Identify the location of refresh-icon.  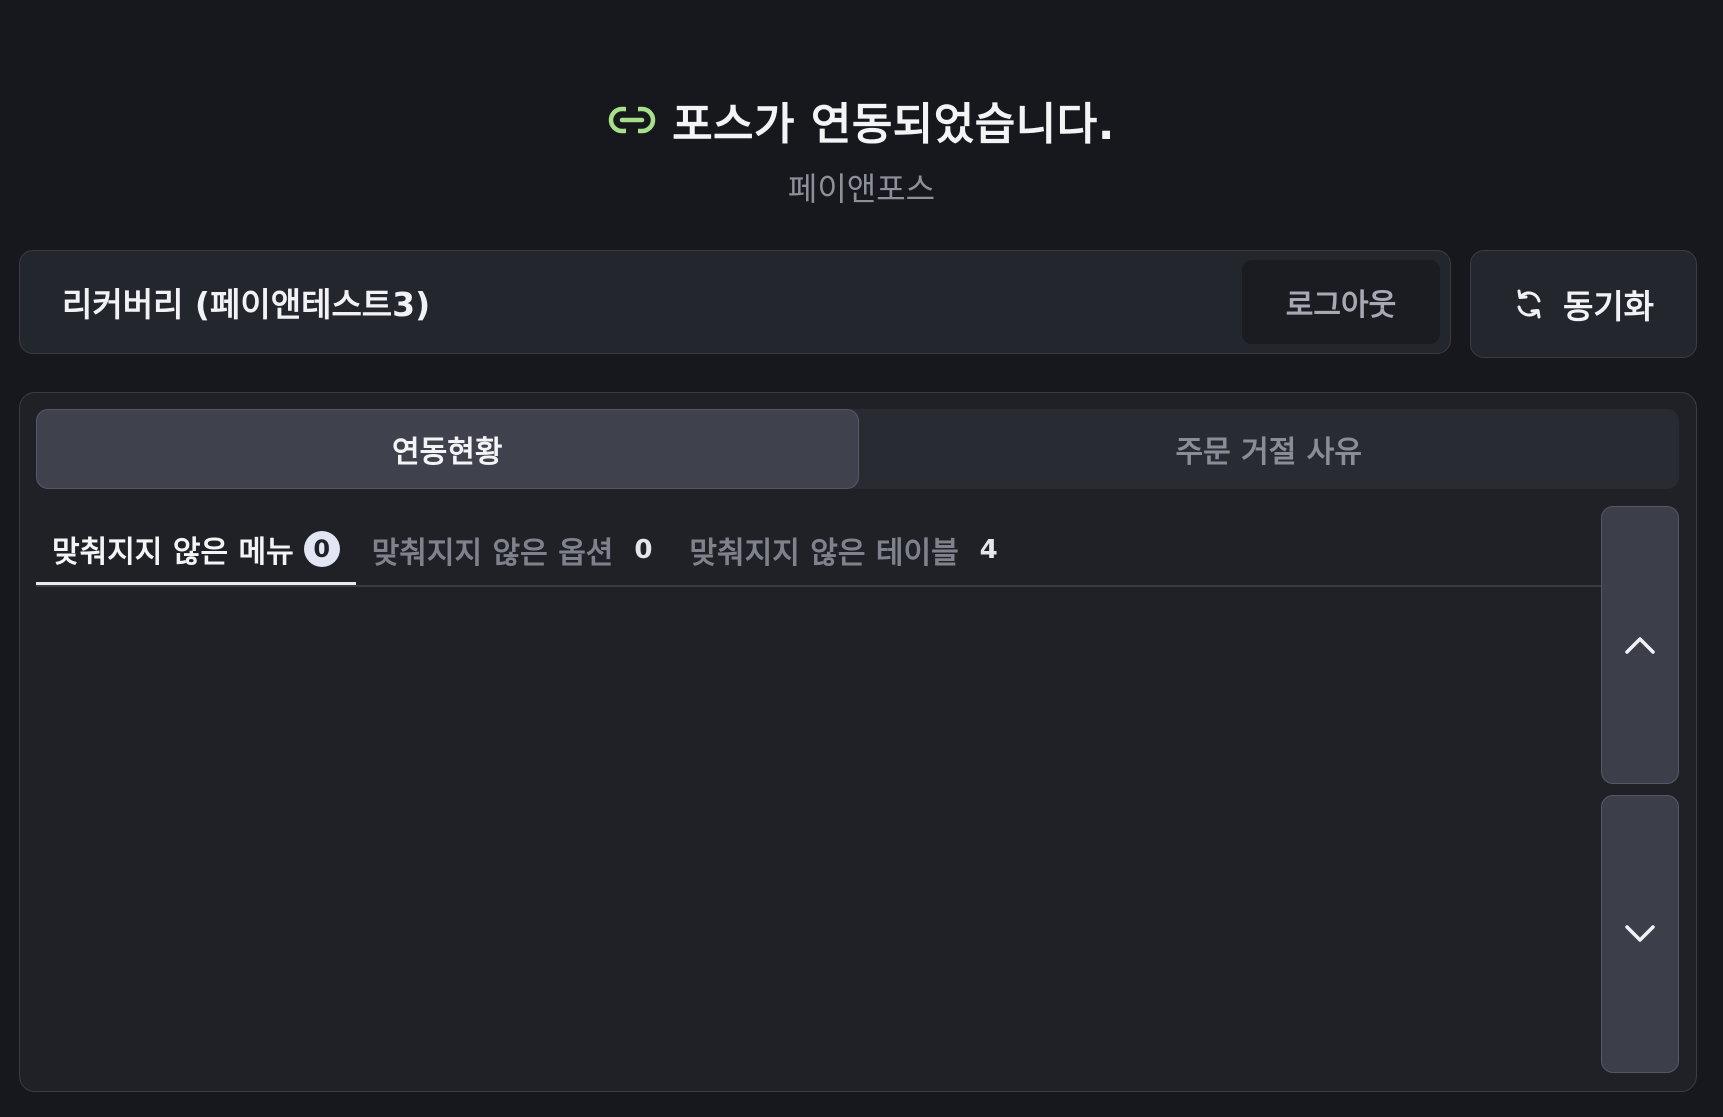
(1529, 304).